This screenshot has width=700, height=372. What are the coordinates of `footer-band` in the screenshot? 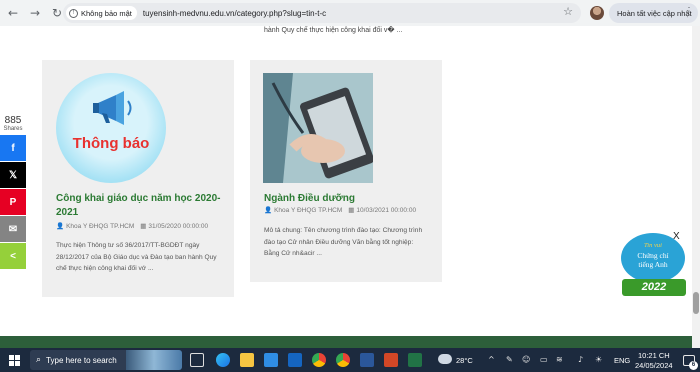 It's located at (346, 342).